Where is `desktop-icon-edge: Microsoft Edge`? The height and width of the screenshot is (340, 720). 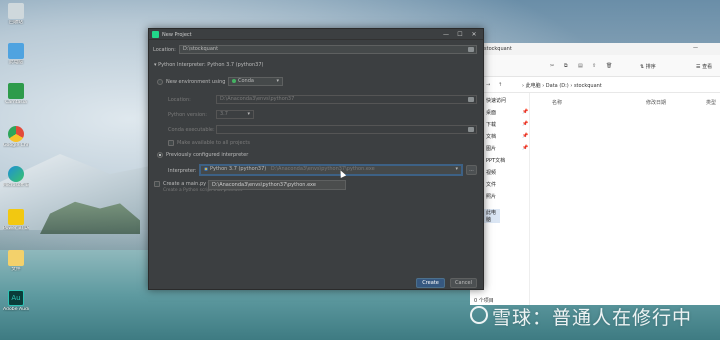 desktop-icon-edge: Microsoft Edge is located at coordinates (16, 177).